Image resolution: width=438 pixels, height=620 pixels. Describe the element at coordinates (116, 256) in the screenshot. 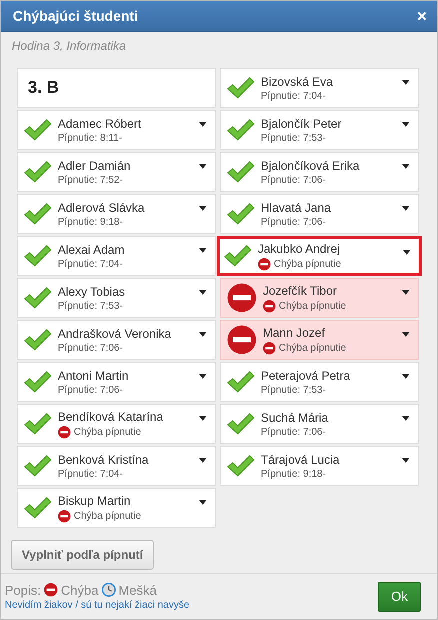

I see `student-card: Alexai Adam Pípnutie: 7:04-` at that location.